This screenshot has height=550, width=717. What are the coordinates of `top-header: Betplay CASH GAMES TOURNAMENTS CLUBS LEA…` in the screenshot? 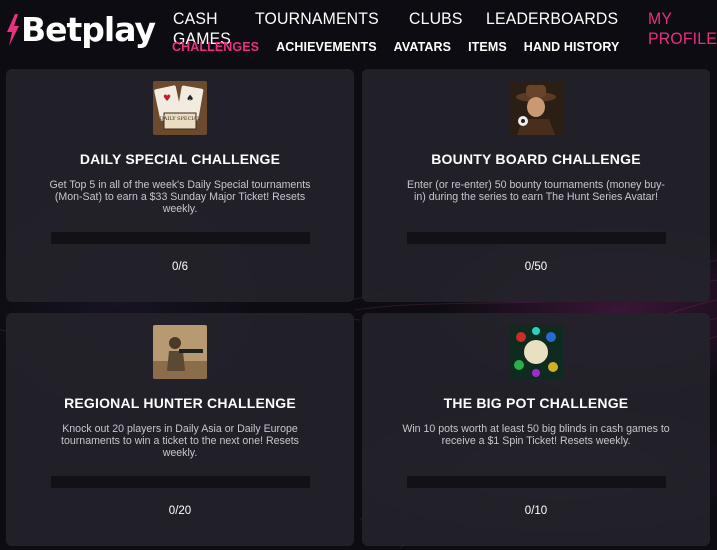 It's located at (358, 33).